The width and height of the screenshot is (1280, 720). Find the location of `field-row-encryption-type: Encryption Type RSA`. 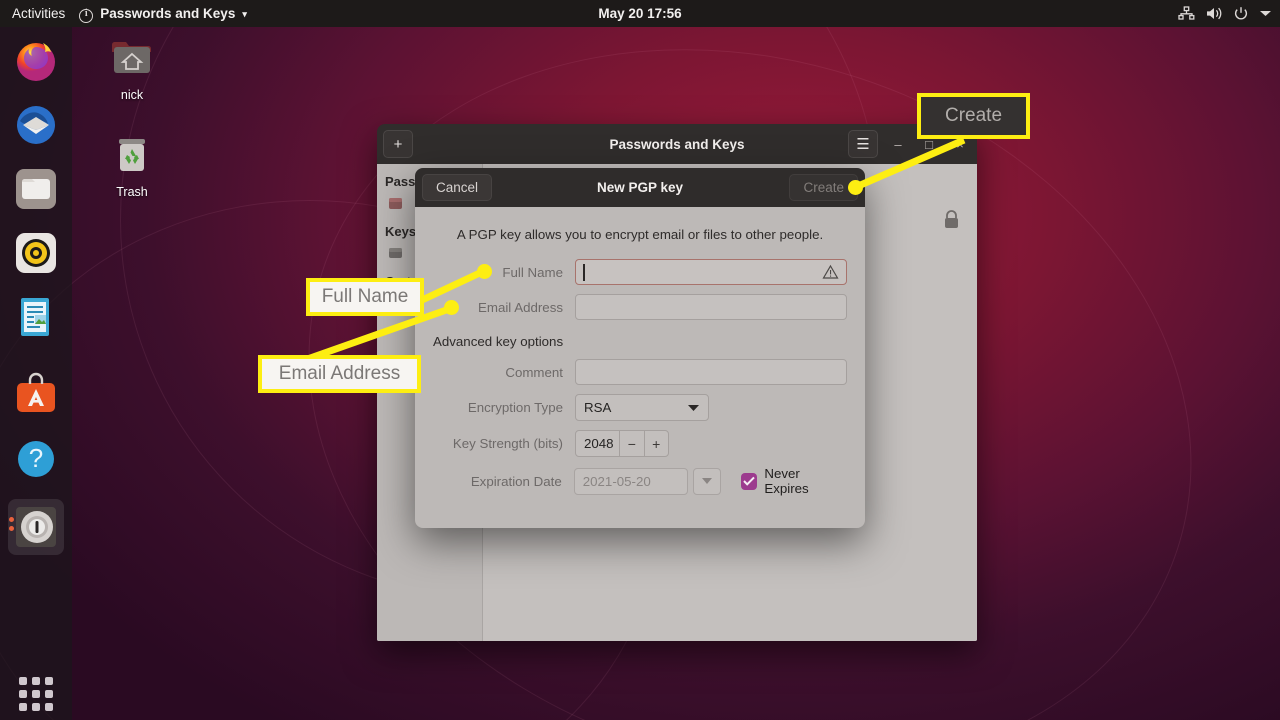

field-row-encryption-type: Encryption Type RSA is located at coordinates (640, 407).